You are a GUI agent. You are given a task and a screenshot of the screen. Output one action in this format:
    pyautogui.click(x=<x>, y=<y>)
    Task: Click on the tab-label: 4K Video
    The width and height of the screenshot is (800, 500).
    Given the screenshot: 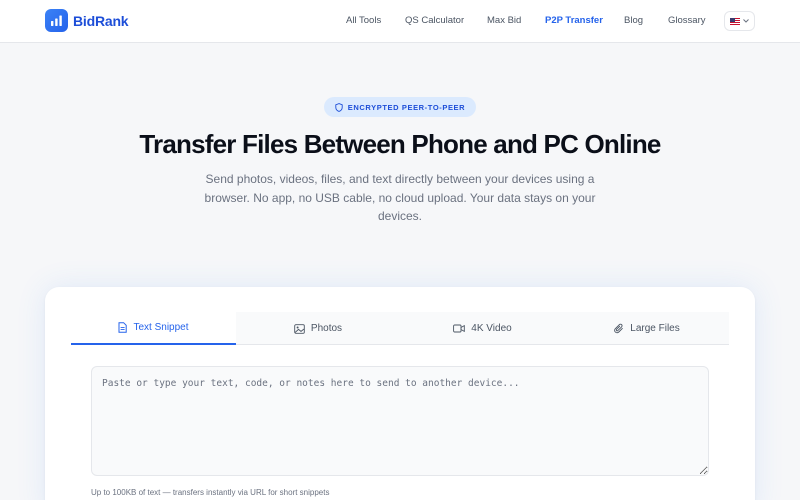 What is the action you would take?
    pyautogui.click(x=491, y=328)
    